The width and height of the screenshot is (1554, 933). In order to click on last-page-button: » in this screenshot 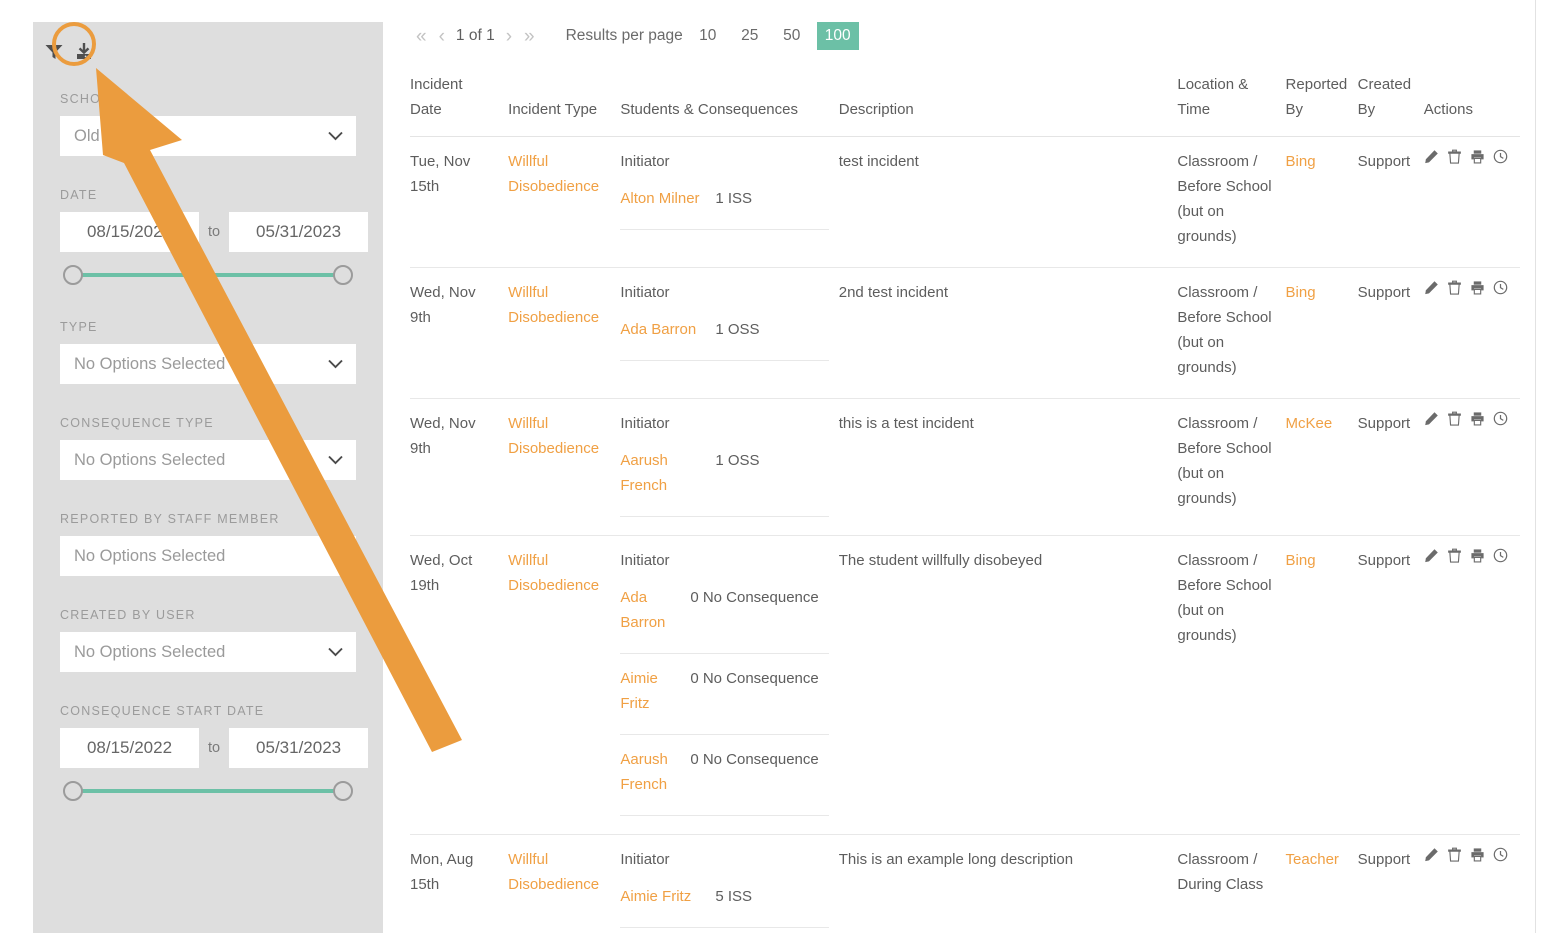, I will do `click(529, 36)`.